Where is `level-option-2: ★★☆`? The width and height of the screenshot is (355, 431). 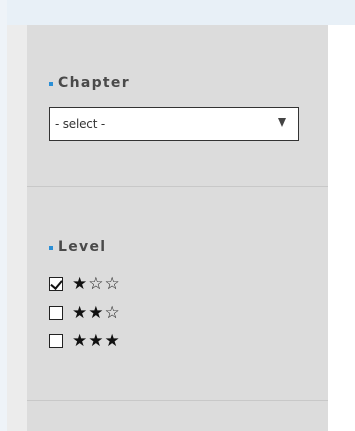 level-option-2: ★★☆ is located at coordinates (85, 313).